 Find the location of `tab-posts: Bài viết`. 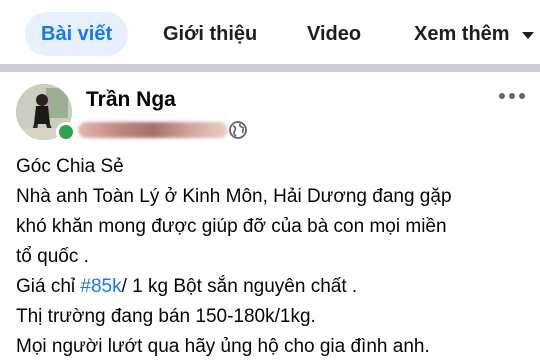

tab-posts: Bài viết is located at coordinates (77, 34).